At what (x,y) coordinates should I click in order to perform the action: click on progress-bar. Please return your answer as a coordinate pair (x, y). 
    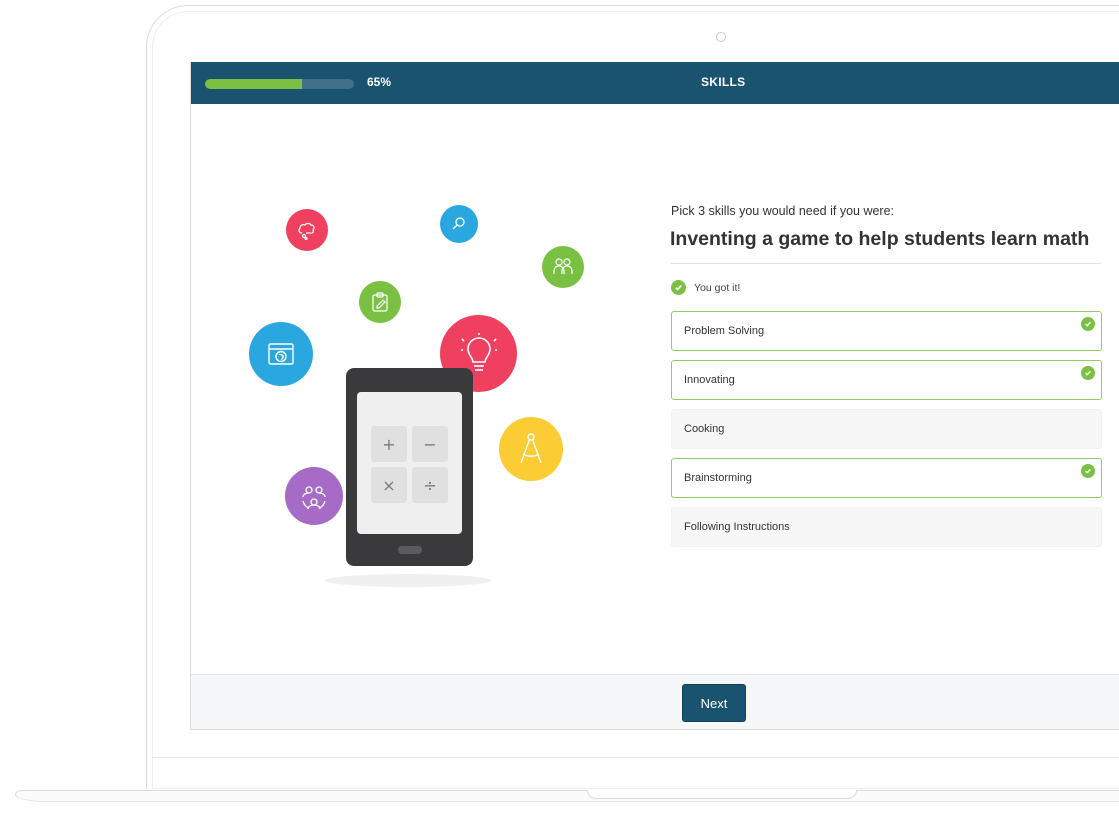
    Looking at the image, I should click on (279, 84).